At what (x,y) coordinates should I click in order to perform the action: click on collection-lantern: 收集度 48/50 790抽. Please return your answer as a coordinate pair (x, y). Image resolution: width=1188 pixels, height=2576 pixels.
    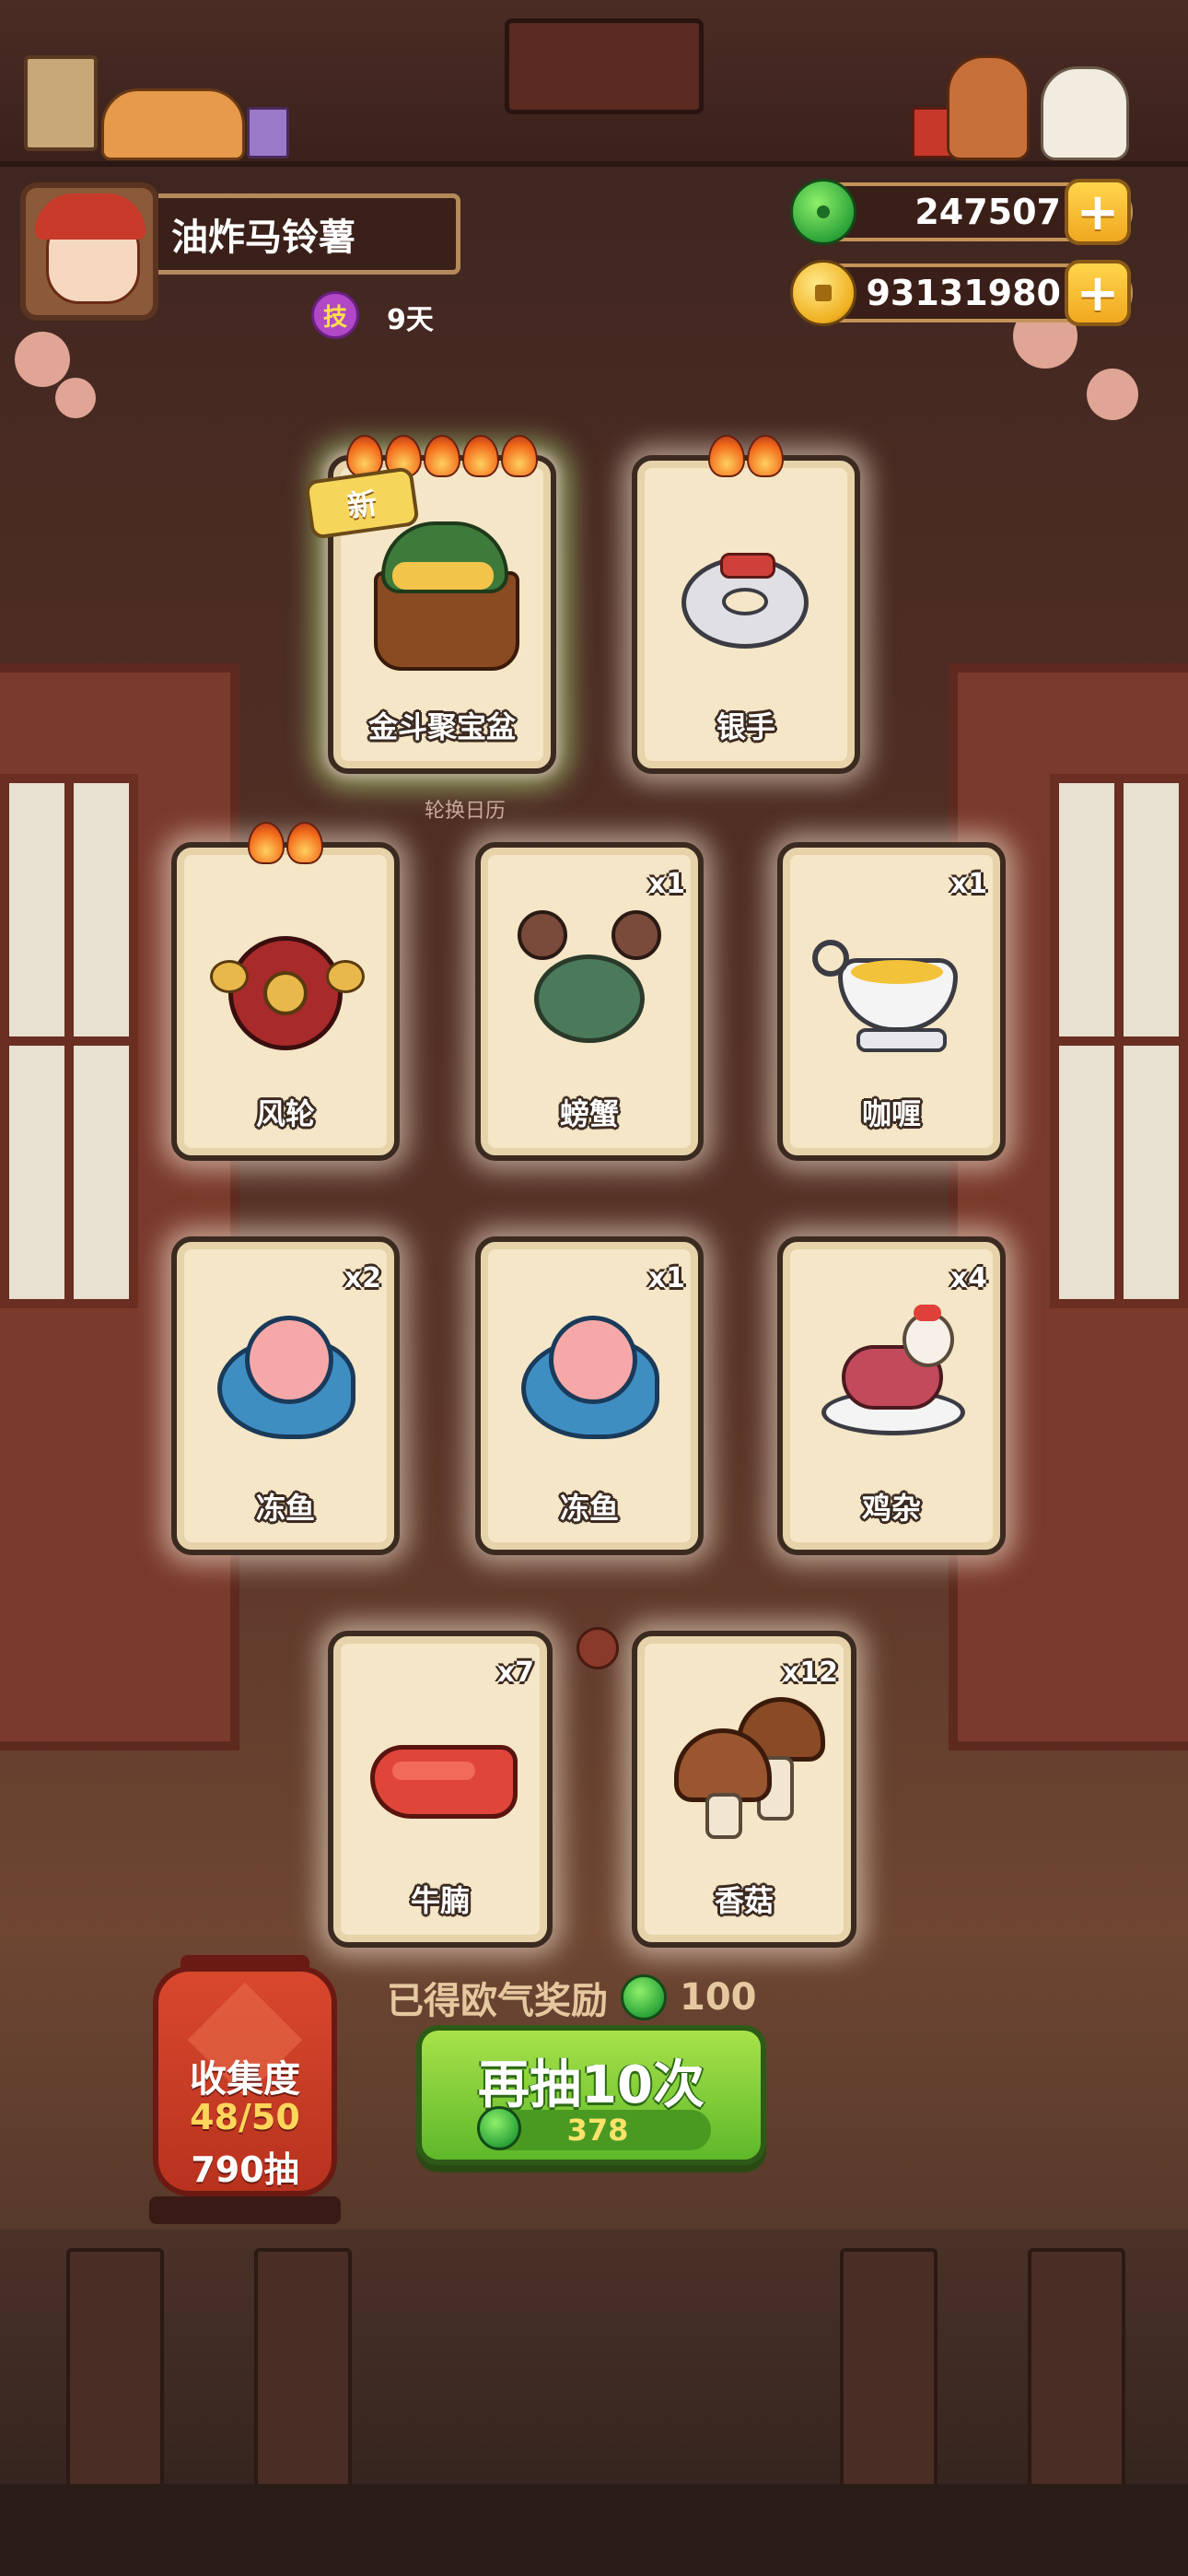
    Looking at the image, I should click on (245, 2081).